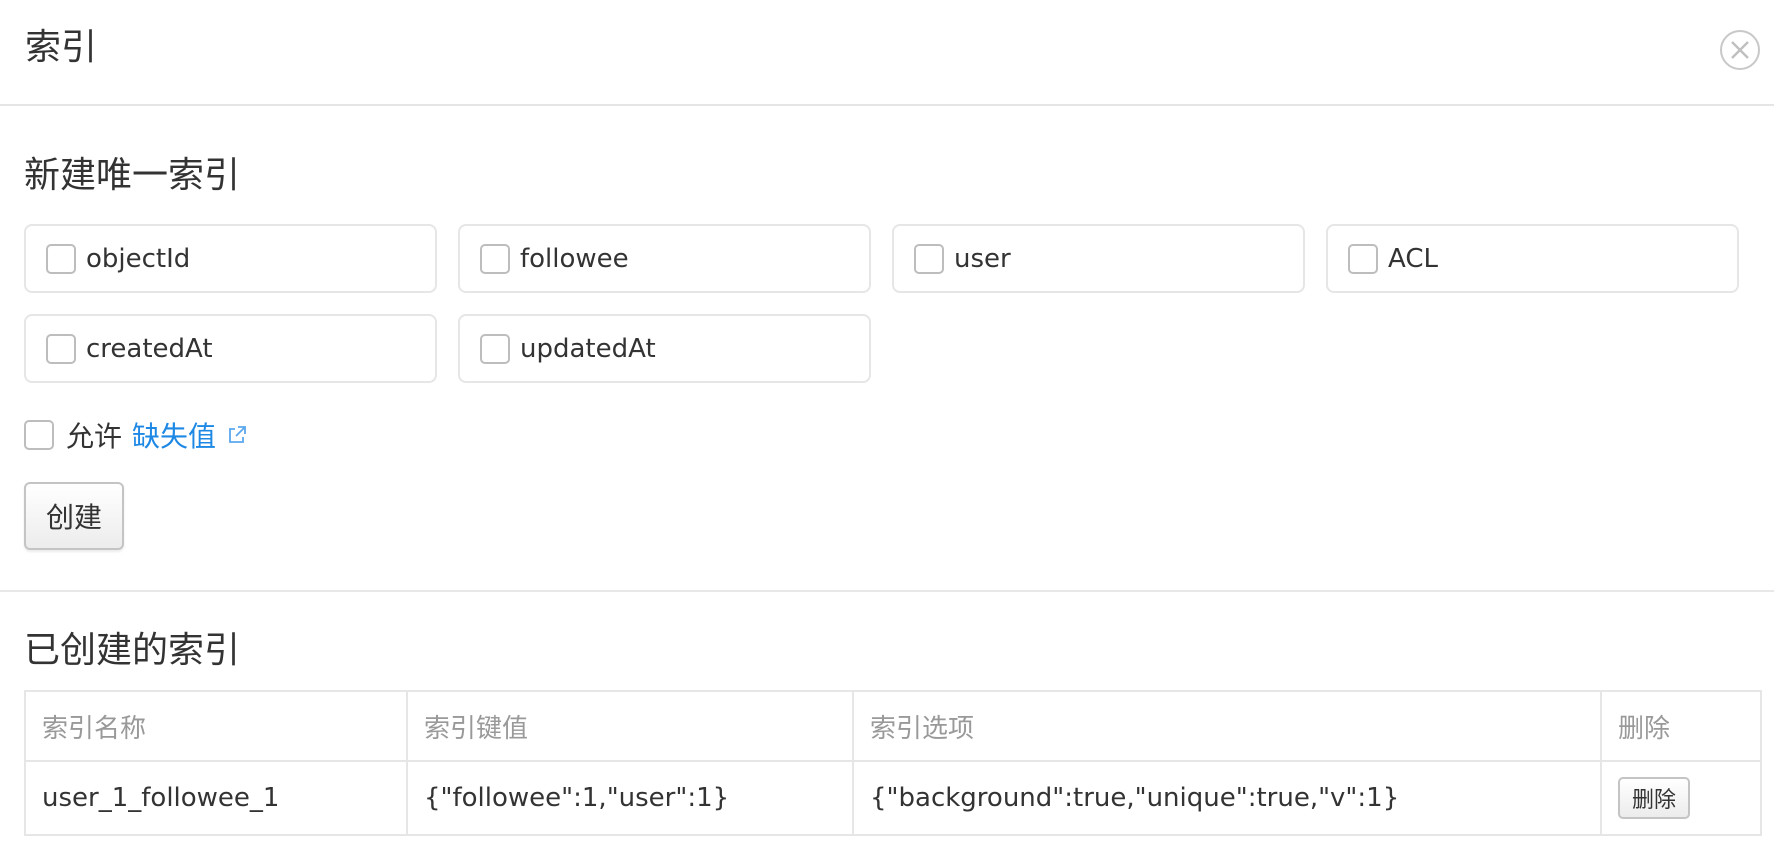 The width and height of the screenshot is (1774, 864). Describe the element at coordinates (94, 436) in the screenshot. I see `allow-label: 允许` at that location.